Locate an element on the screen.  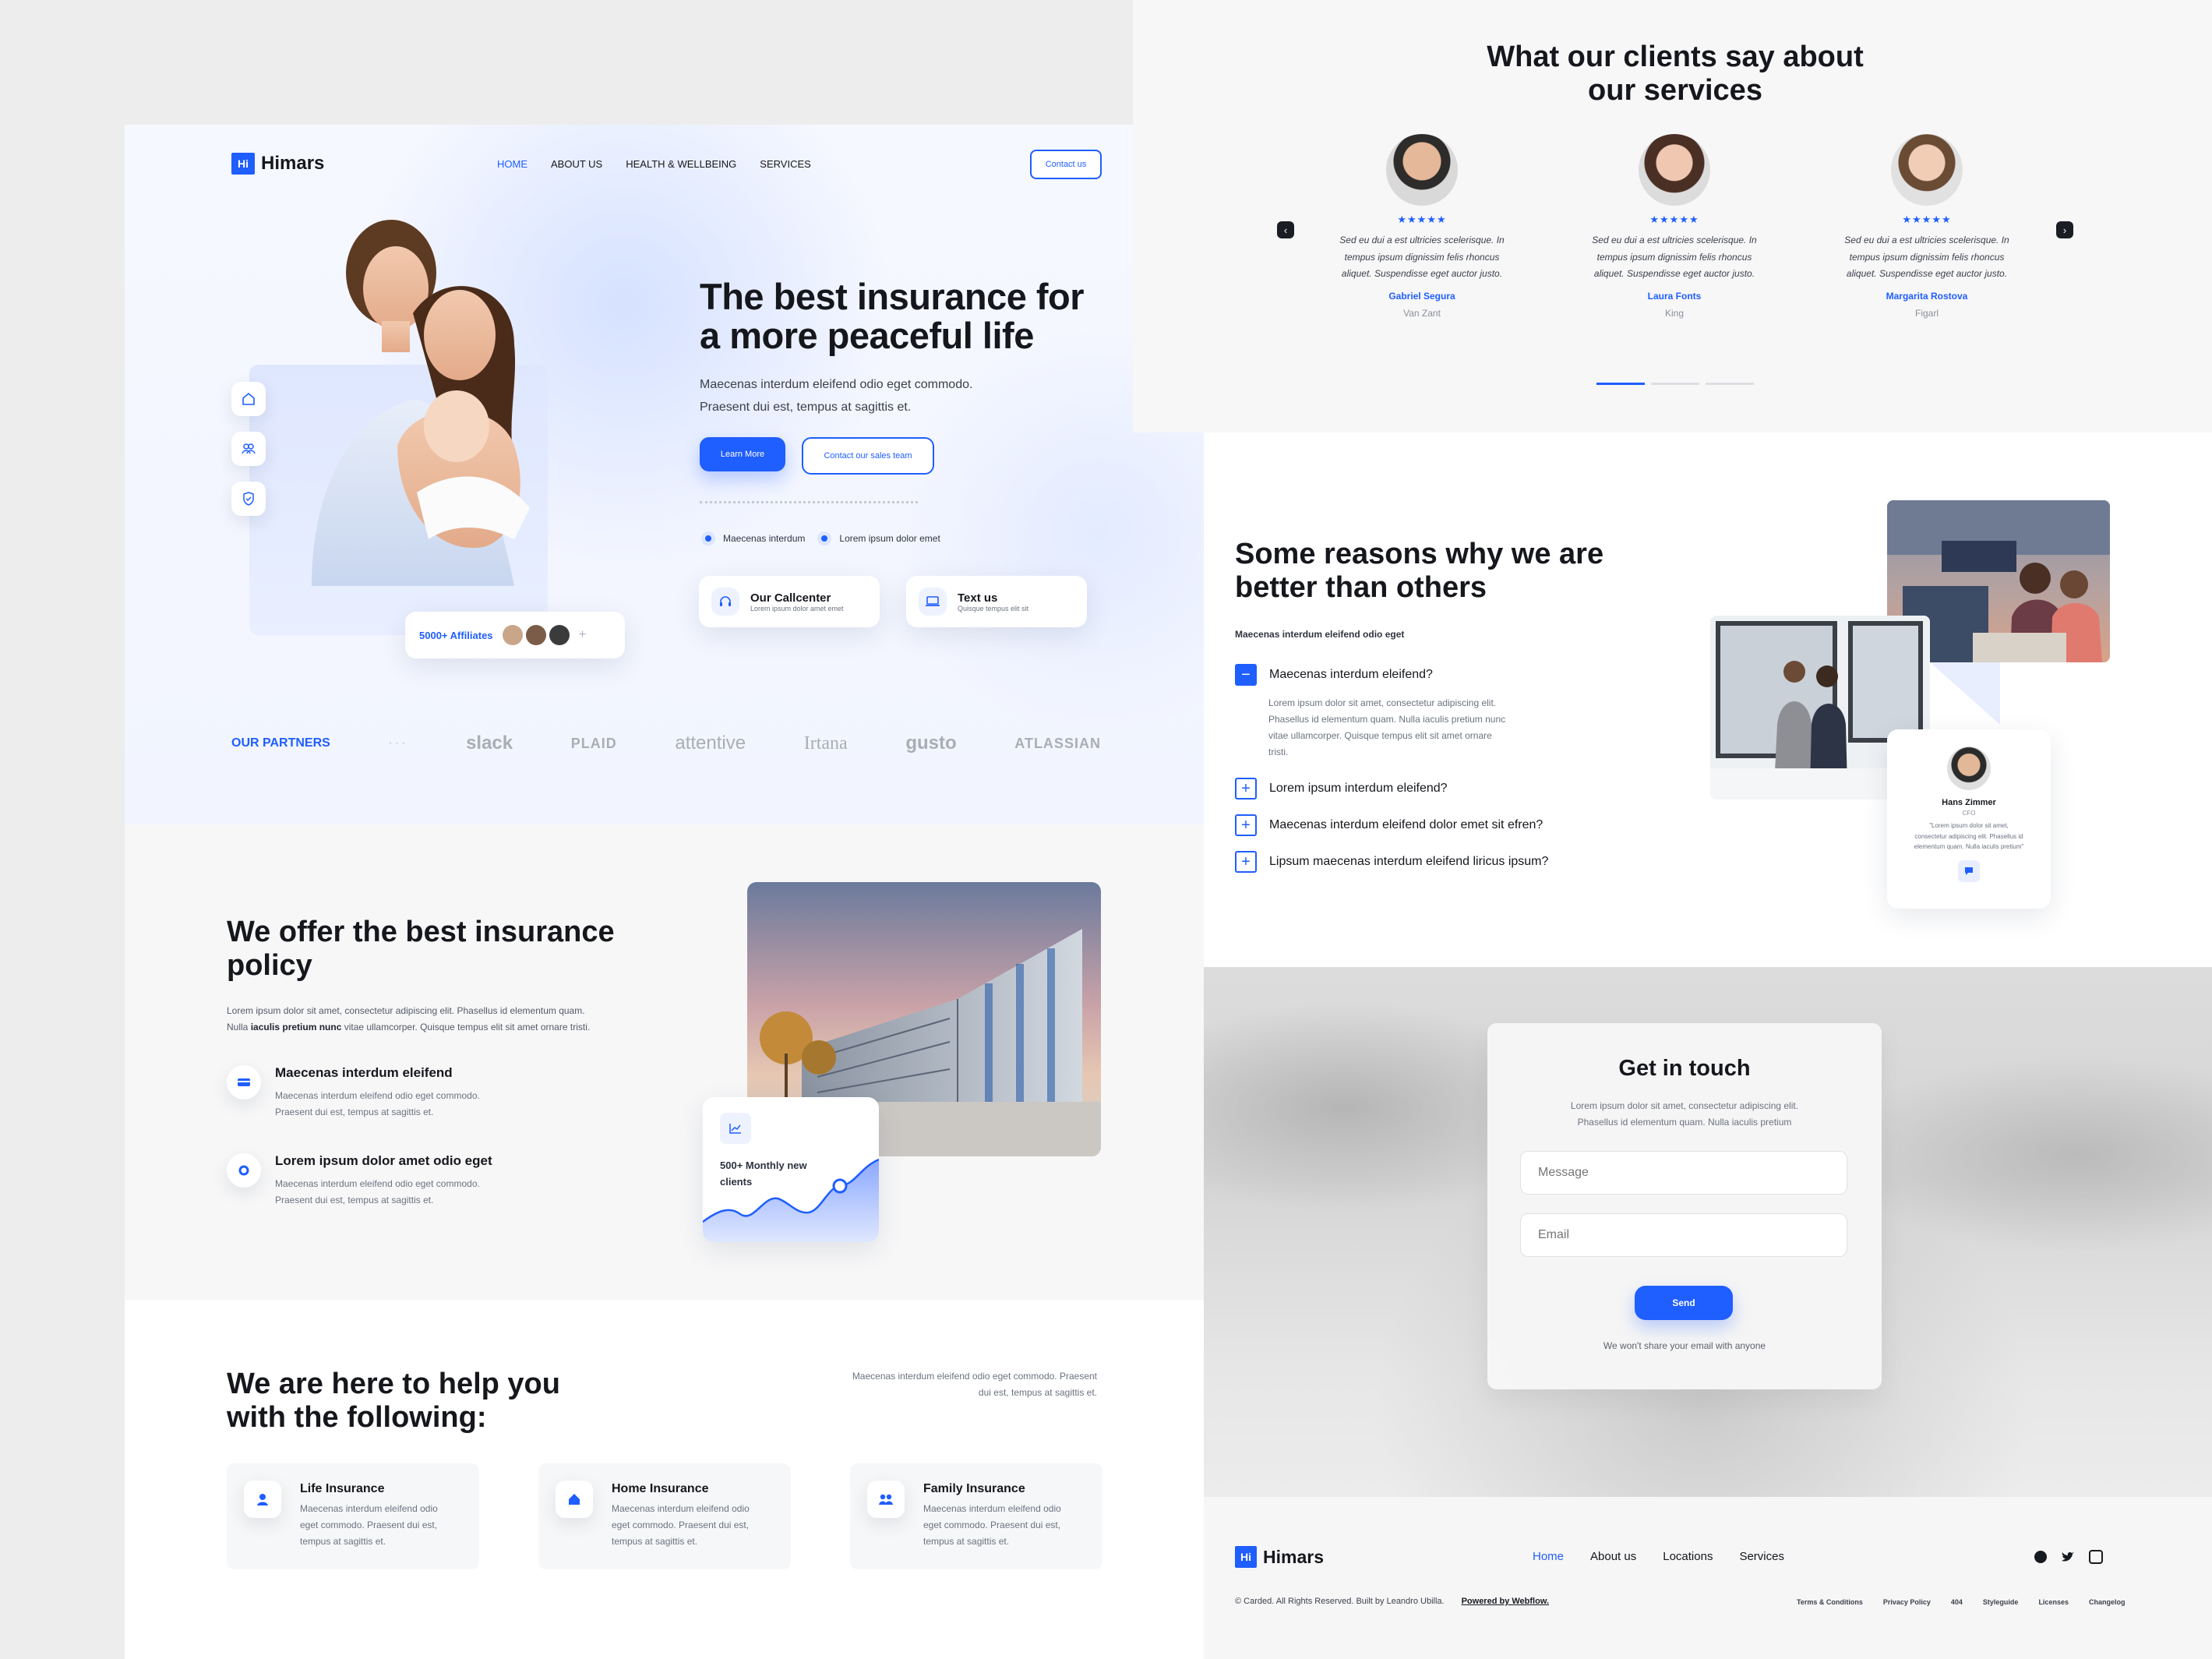
logo: Hi Himars is located at coordinates (277, 164).